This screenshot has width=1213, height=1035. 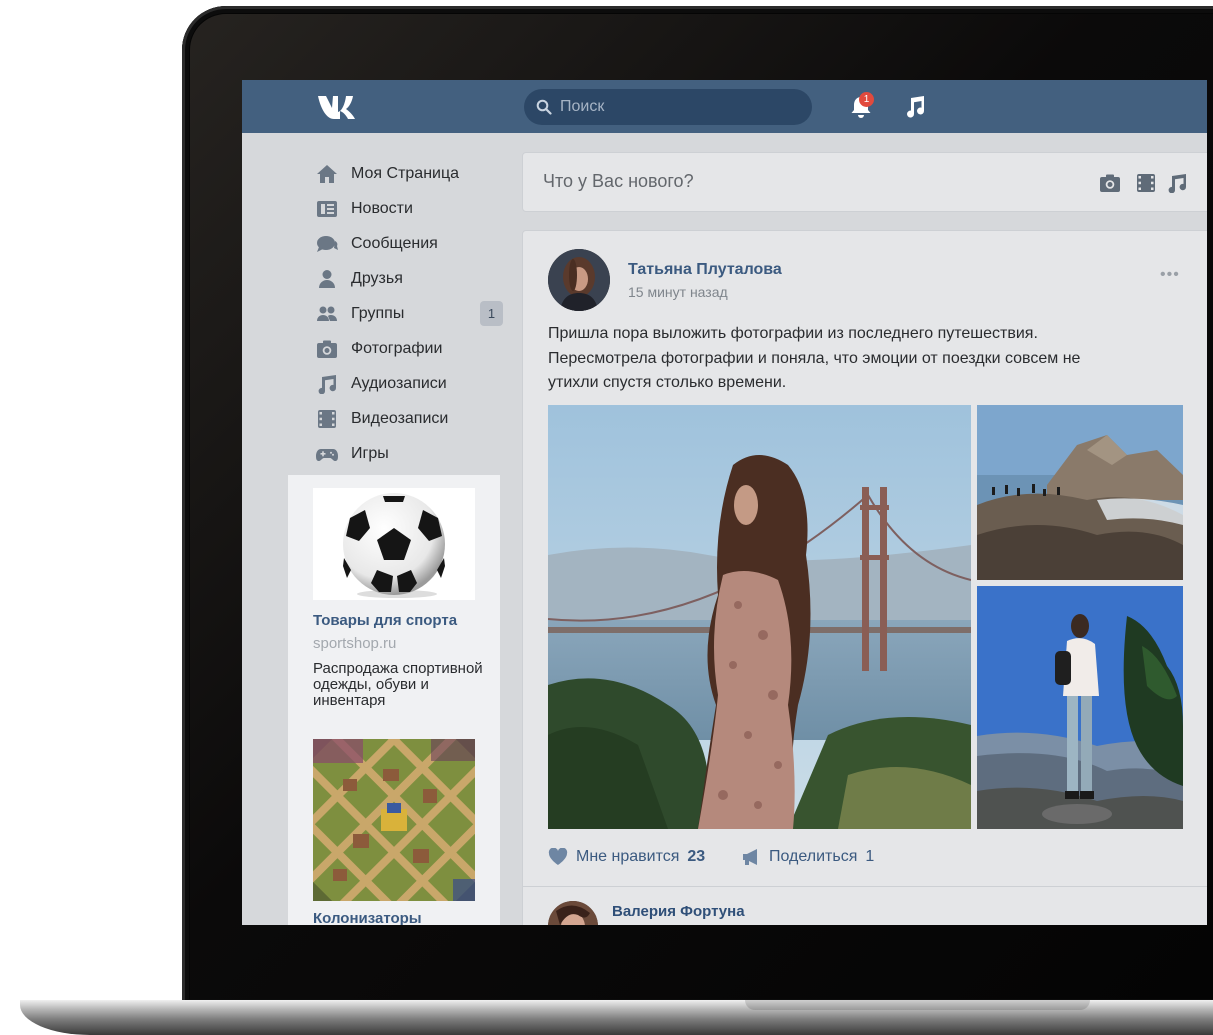 I want to click on sidebar-item-messages: Сообщения, so click(x=411, y=243).